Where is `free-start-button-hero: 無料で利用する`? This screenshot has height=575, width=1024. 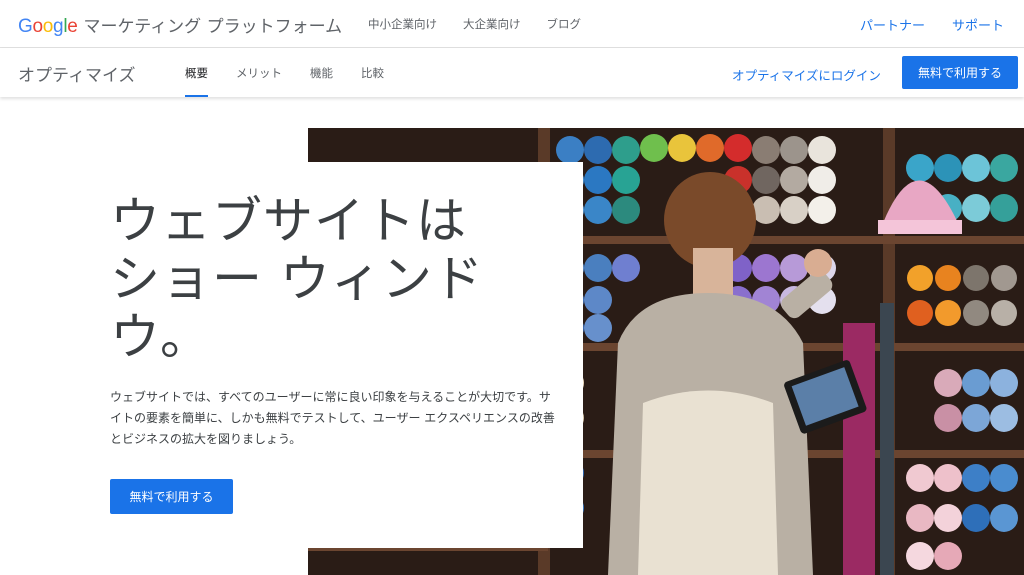 free-start-button-hero: 無料で利用する is located at coordinates (171, 496).